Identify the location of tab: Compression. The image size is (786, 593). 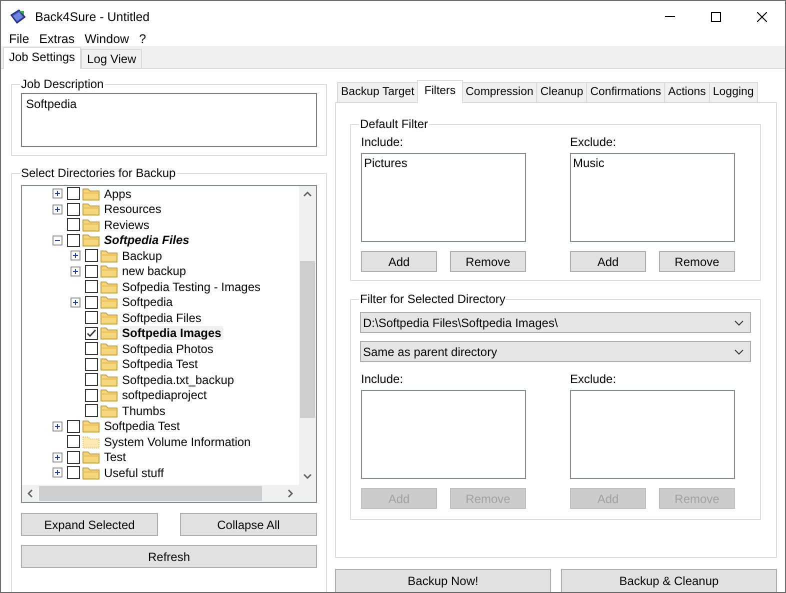
(500, 92).